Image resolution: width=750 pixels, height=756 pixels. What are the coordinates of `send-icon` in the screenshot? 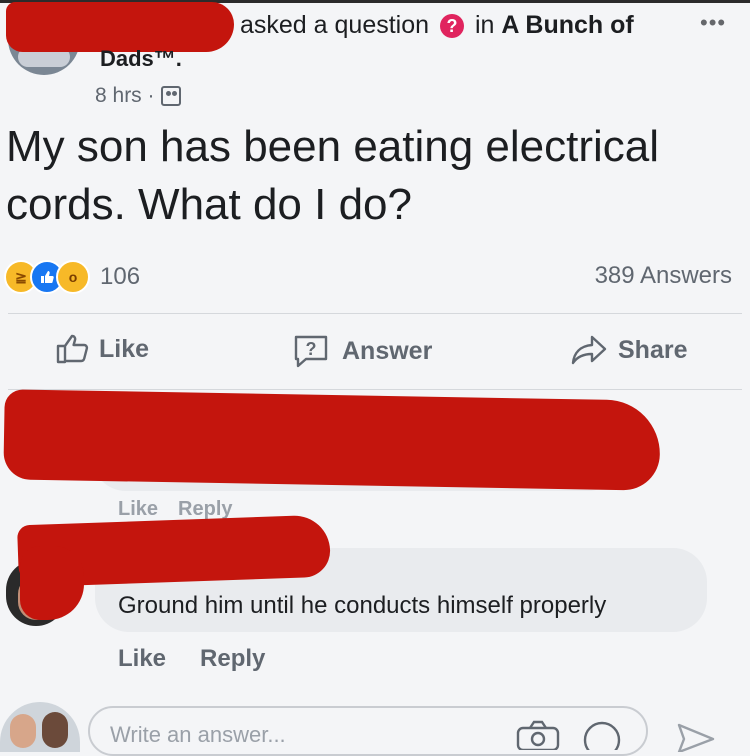 It's located at (696, 737).